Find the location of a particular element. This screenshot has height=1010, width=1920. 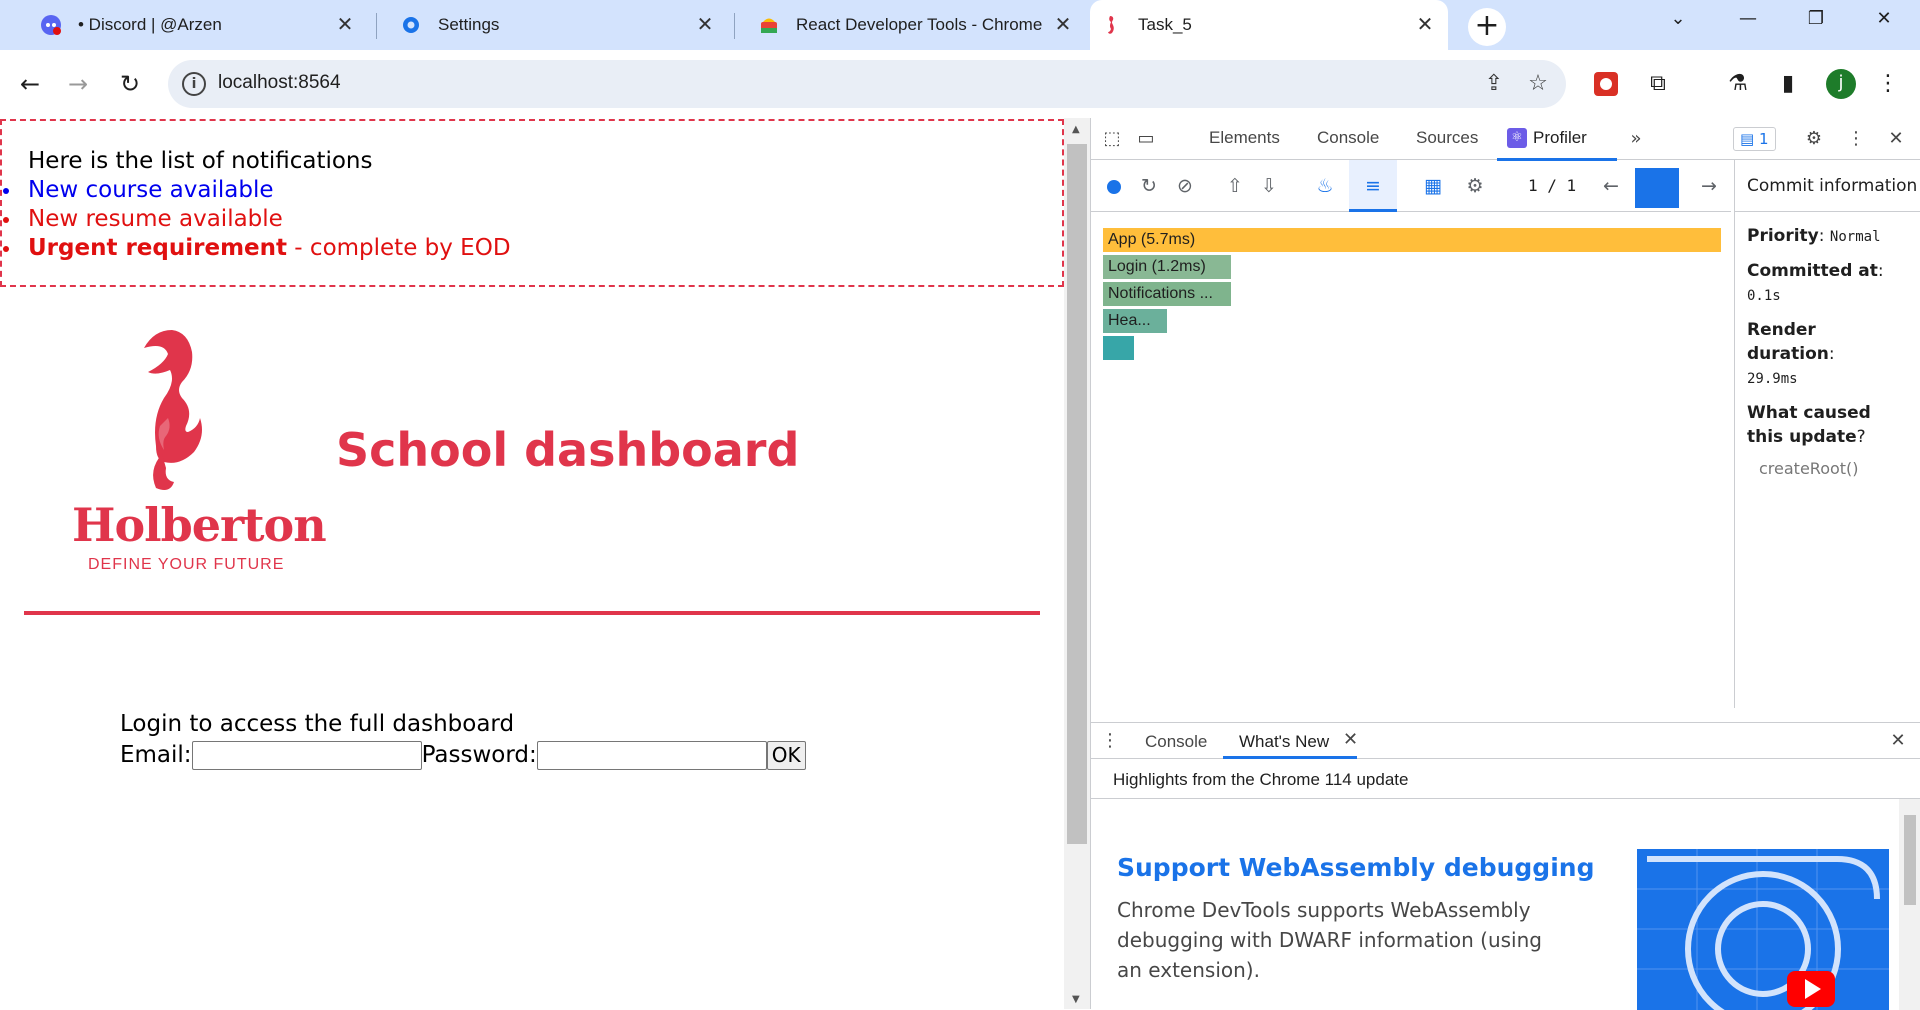

tab-profiler: Profiler is located at coordinates (1560, 138).